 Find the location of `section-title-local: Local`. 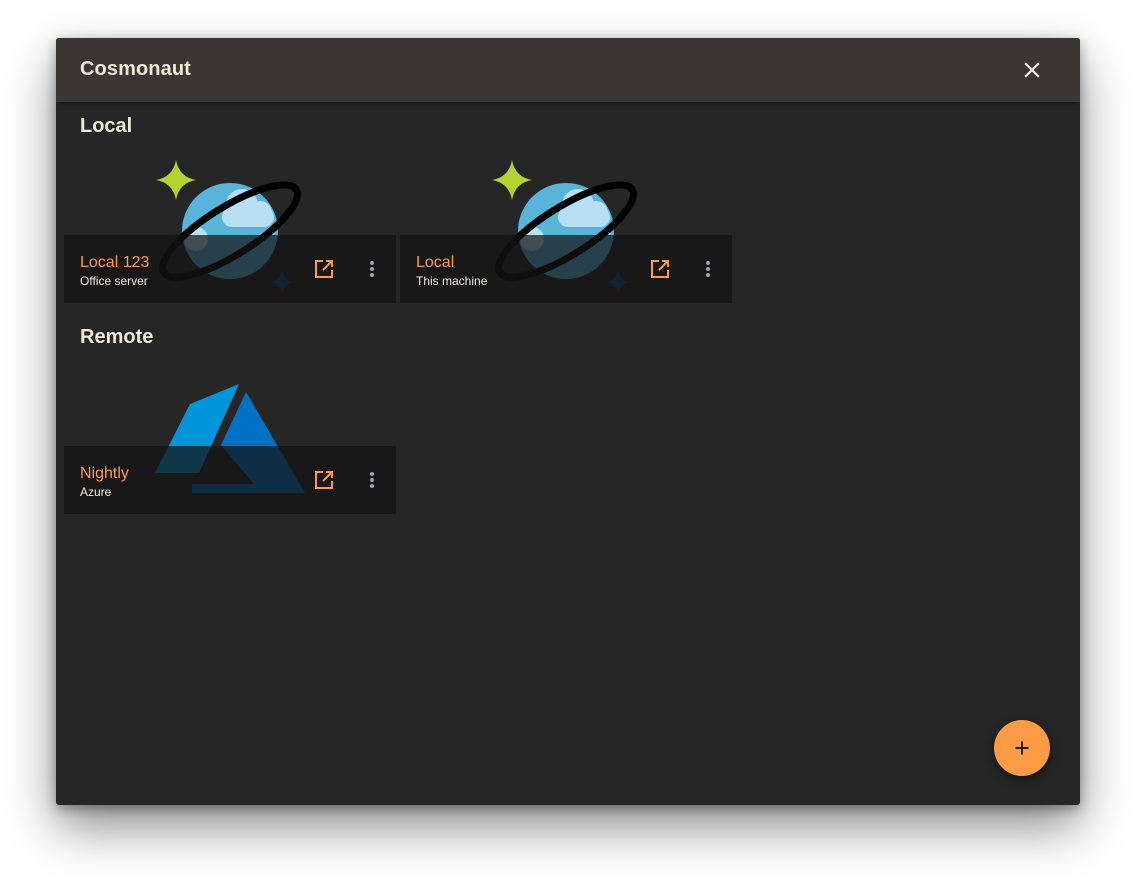

section-title-local: Local is located at coordinates (106, 126).